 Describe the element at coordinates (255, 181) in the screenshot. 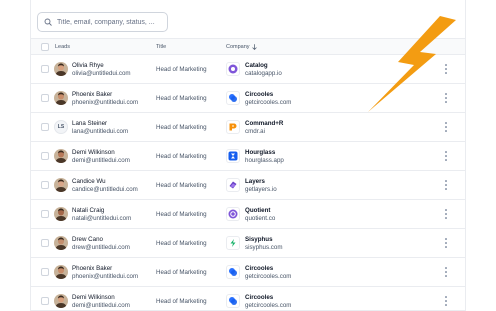

I see `company-name: Layers` at that location.